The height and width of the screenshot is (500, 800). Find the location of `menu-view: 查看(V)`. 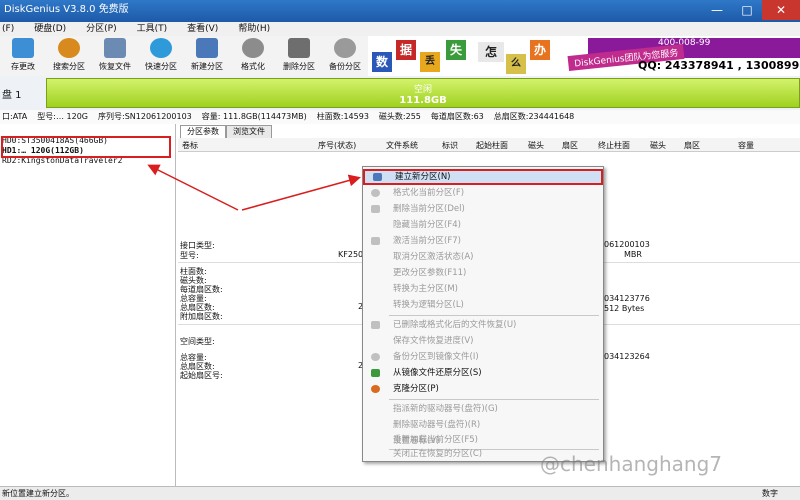

menu-view: 查看(V) is located at coordinates (202, 29).